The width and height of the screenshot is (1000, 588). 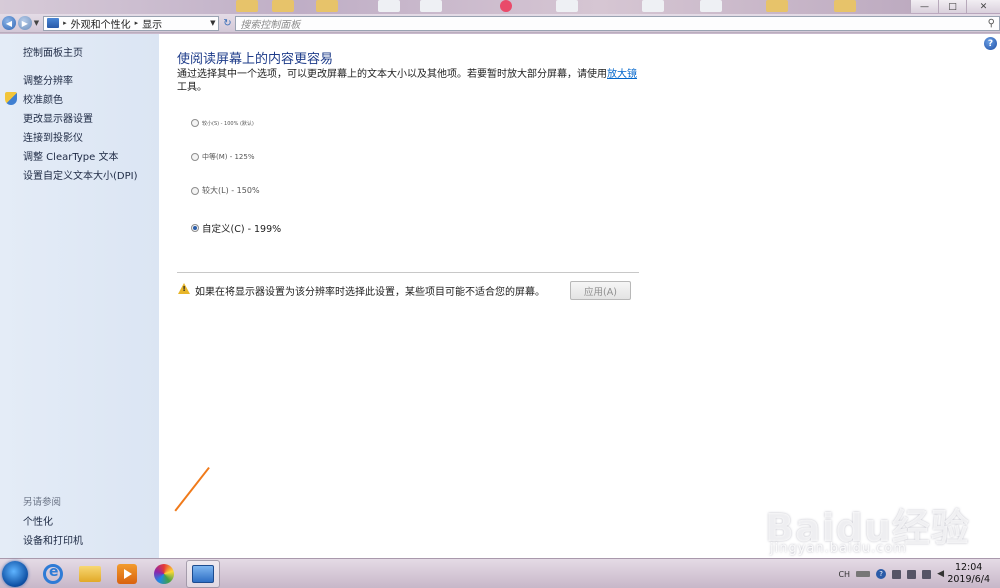 I want to click on forward-arrow-icon: ▶, so click(x=24, y=23).